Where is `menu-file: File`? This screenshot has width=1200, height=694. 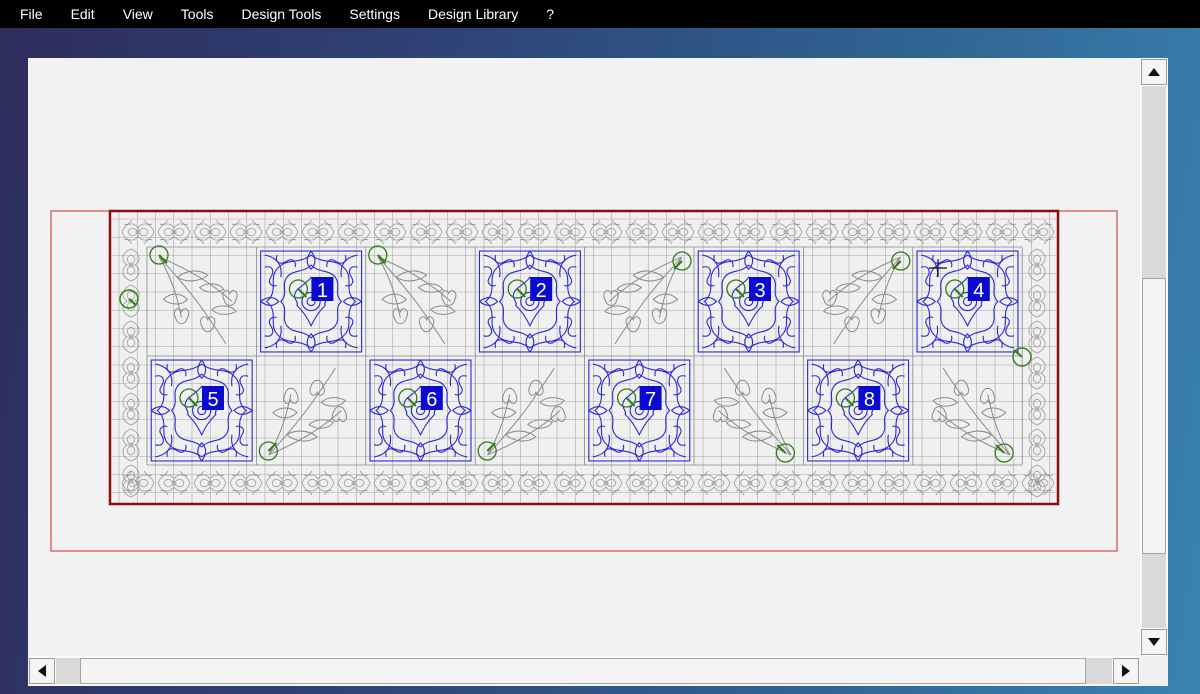 menu-file: File is located at coordinates (28, 14).